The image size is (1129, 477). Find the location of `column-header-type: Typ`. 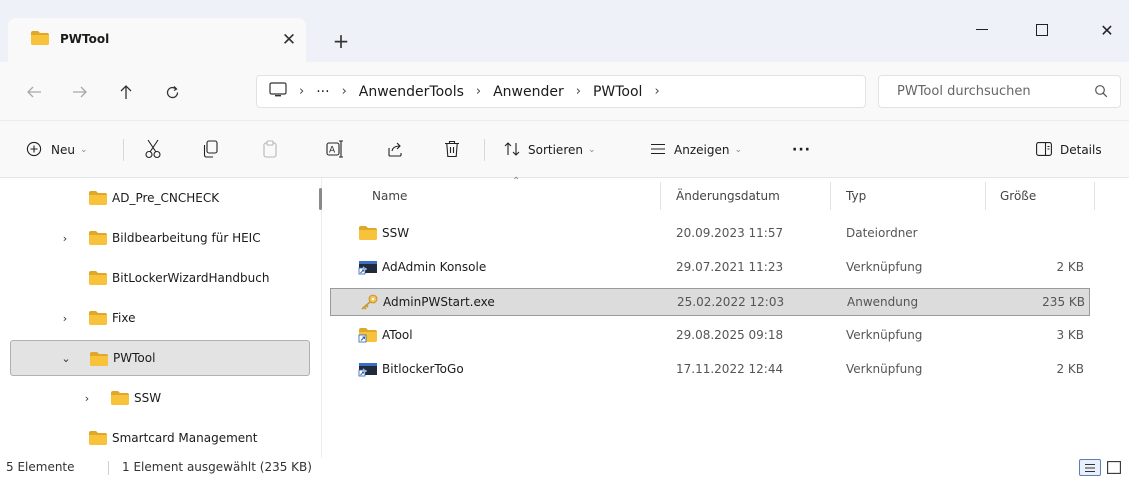

column-header-type: Typ is located at coordinates (856, 196).